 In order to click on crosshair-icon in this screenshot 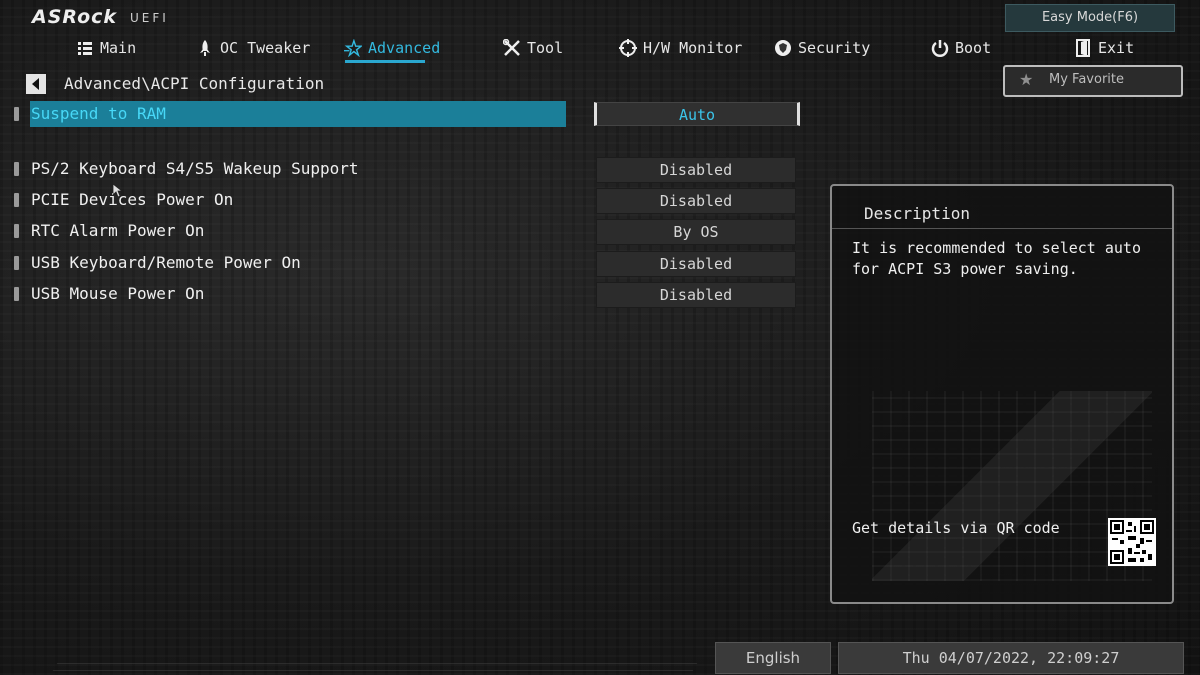, I will do `click(628, 48)`.